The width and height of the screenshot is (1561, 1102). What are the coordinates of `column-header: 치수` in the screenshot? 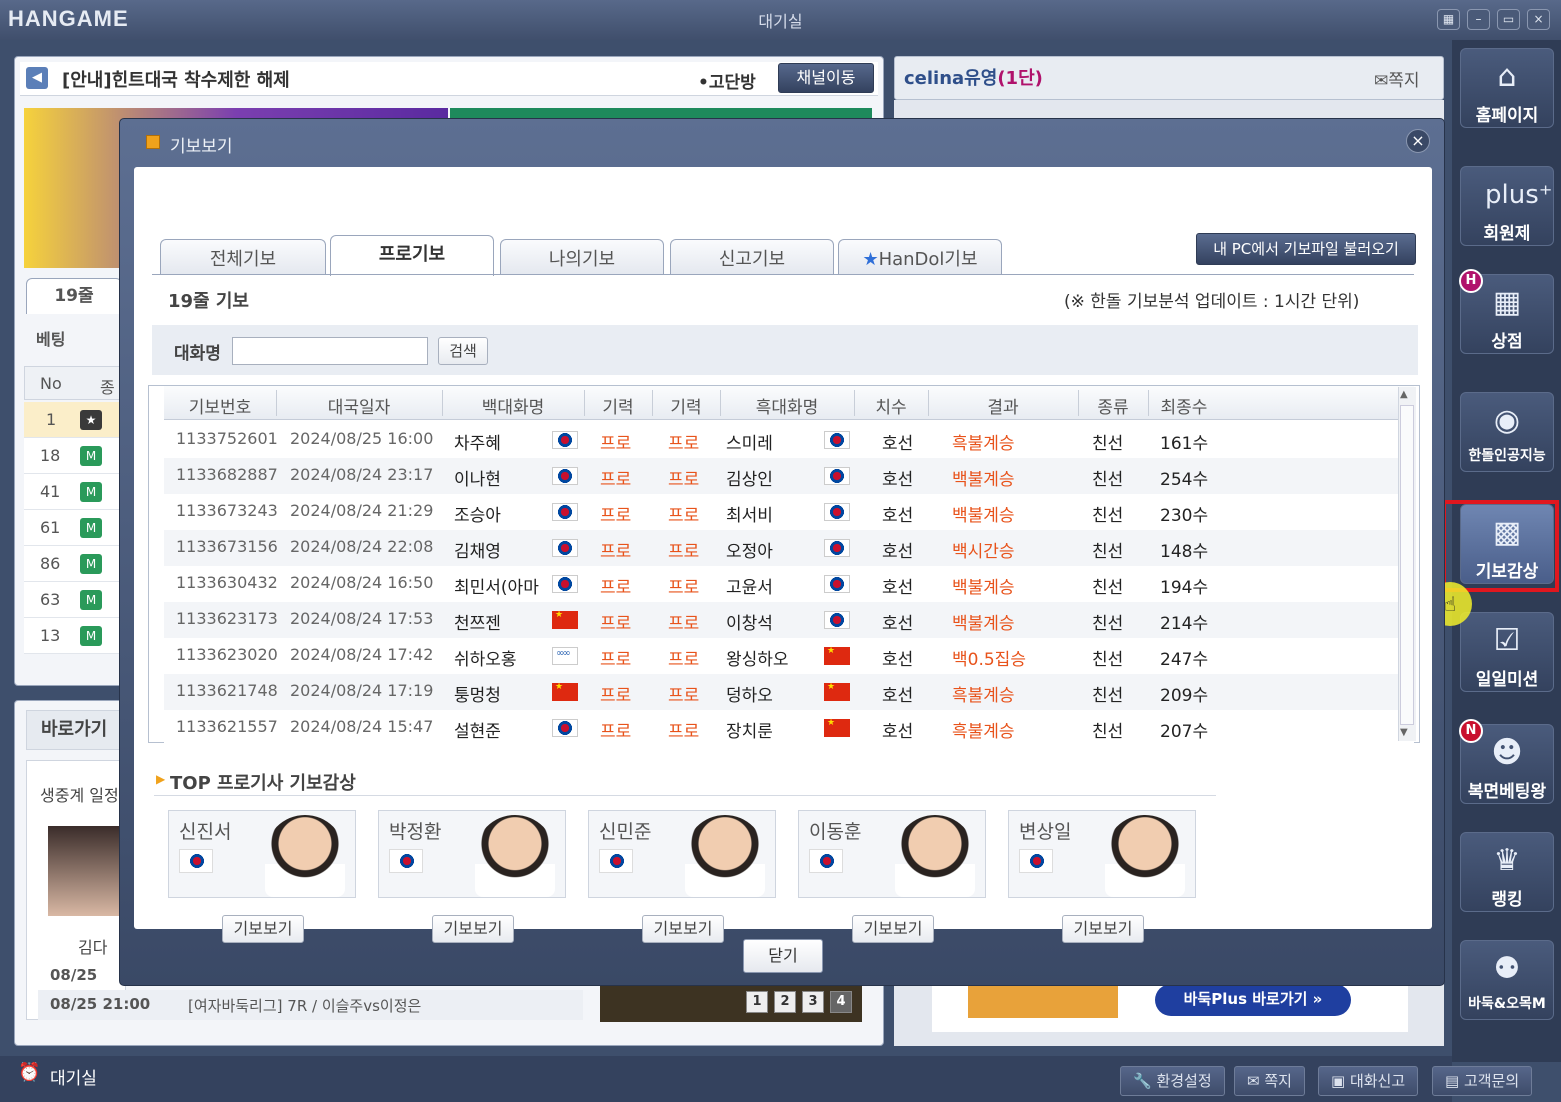 It's located at (891, 405).